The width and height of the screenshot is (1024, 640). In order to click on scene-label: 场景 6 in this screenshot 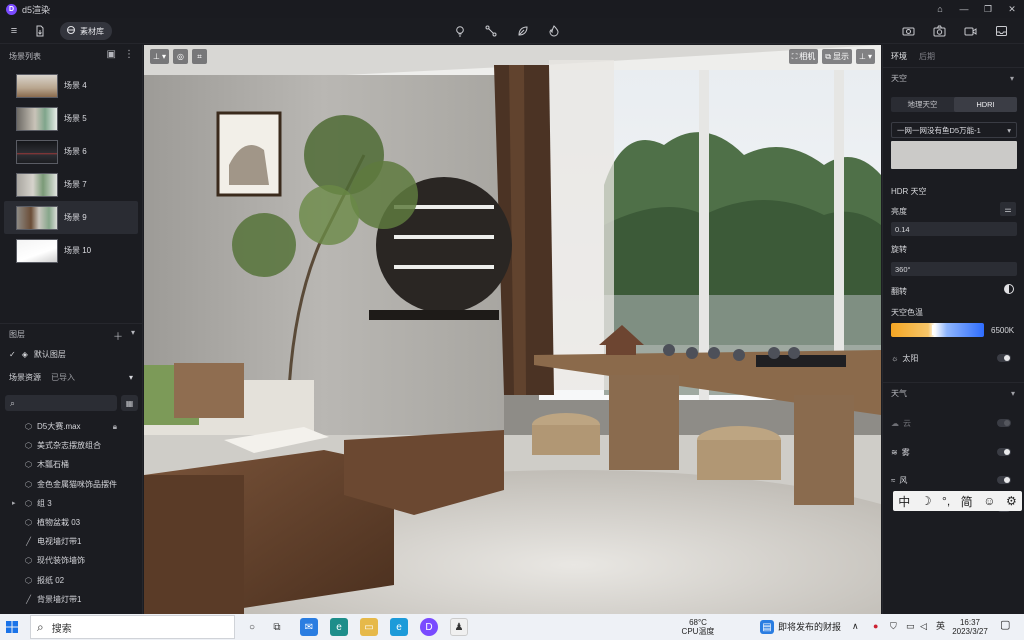, I will do `click(75, 151)`.